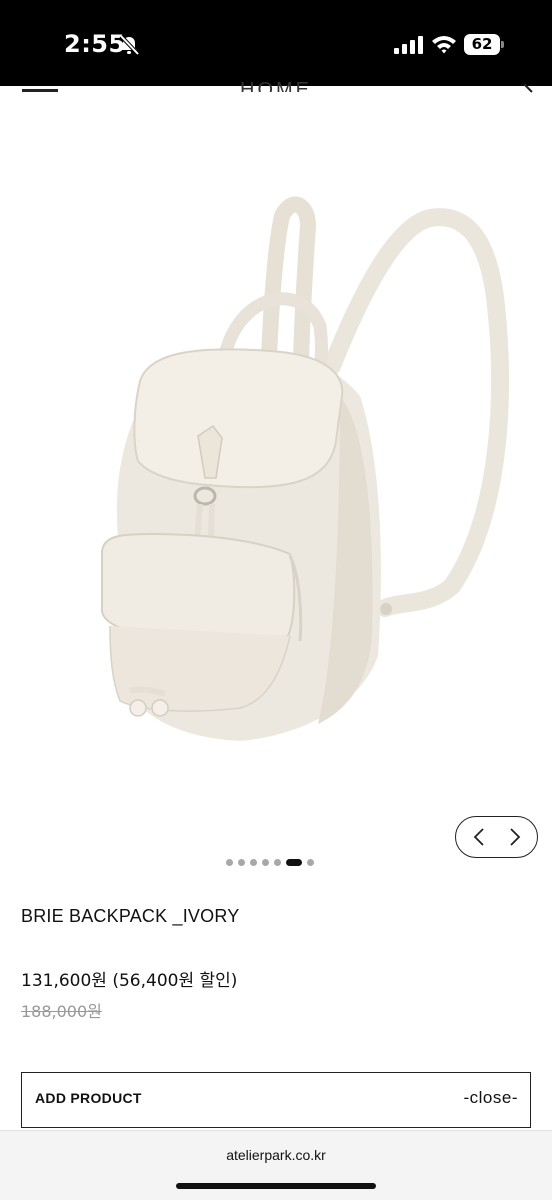  What do you see at coordinates (514, 837) in the screenshot?
I see `chevron-right-icon` at bounding box center [514, 837].